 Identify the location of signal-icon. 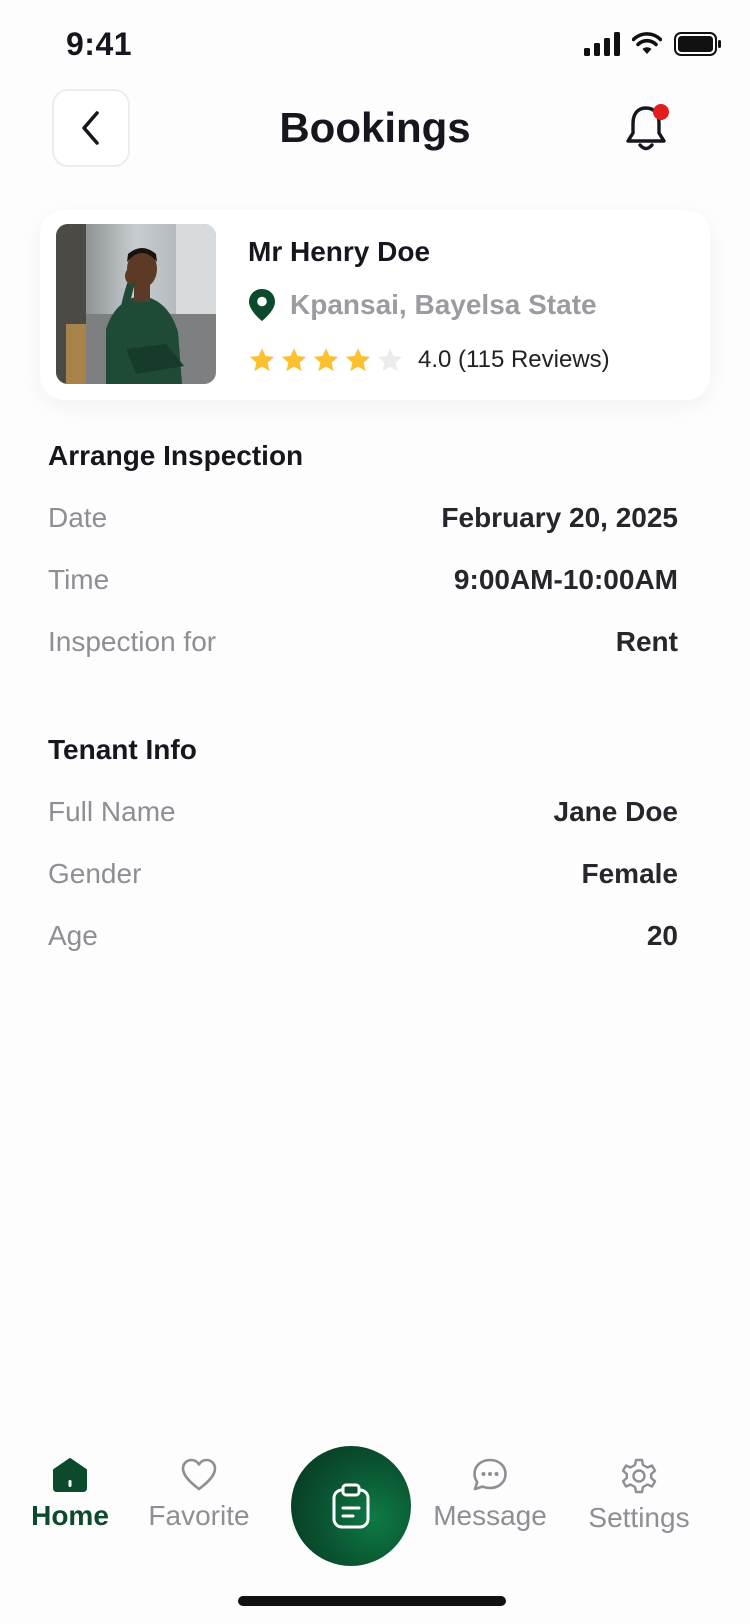
(602, 44).